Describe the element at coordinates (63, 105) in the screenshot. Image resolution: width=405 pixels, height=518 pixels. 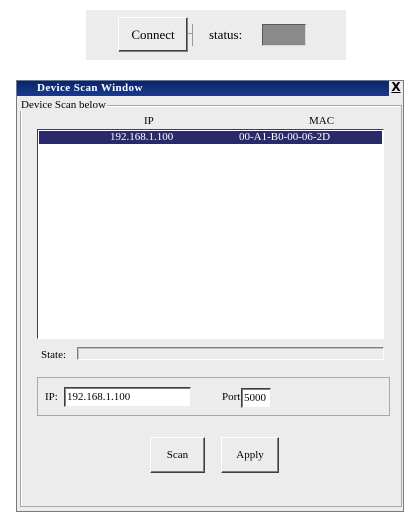
I see `device-scan-group-label: Device Scan below` at that location.